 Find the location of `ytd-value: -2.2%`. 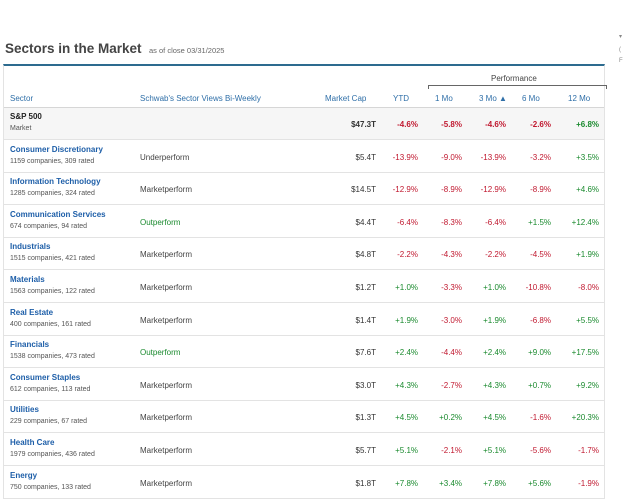

ytd-value: -2.2% is located at coordinates (407, 255).